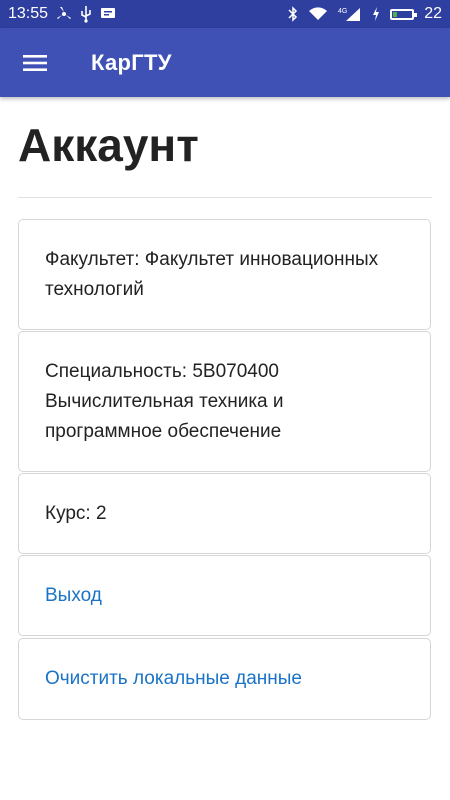 This screenshot has width=450, height=800. Describe the element at coordinates (365, 14) in the screenshot. I see `status-bar-right: 4G 22` at that location.